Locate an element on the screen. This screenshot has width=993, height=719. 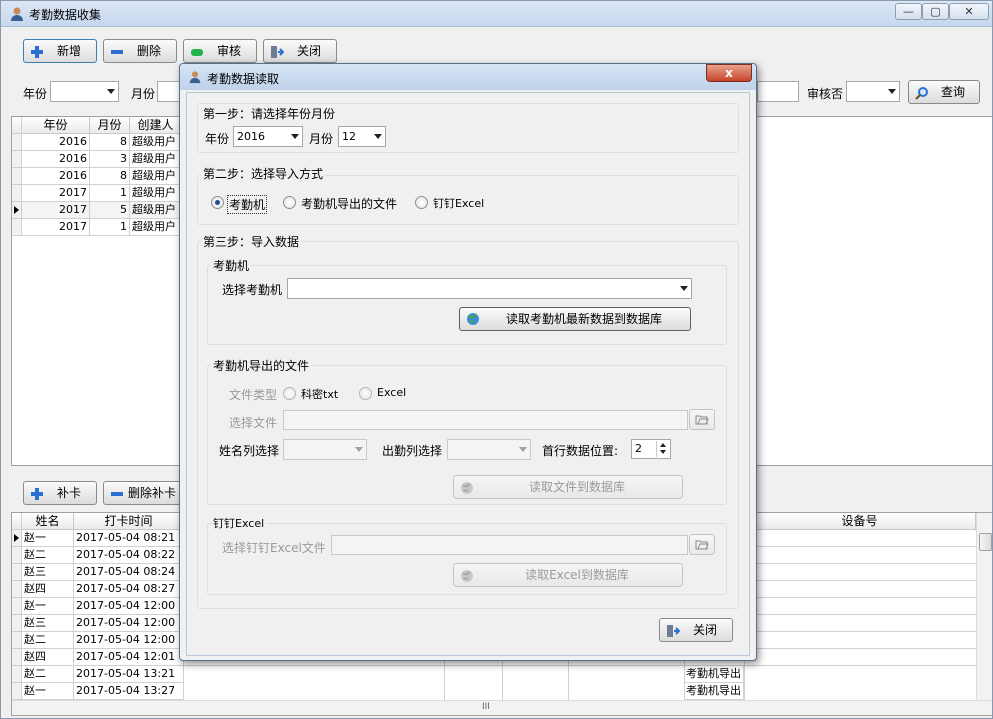
machine-group-title: 考勤机 is located at coordinates (231, 265).